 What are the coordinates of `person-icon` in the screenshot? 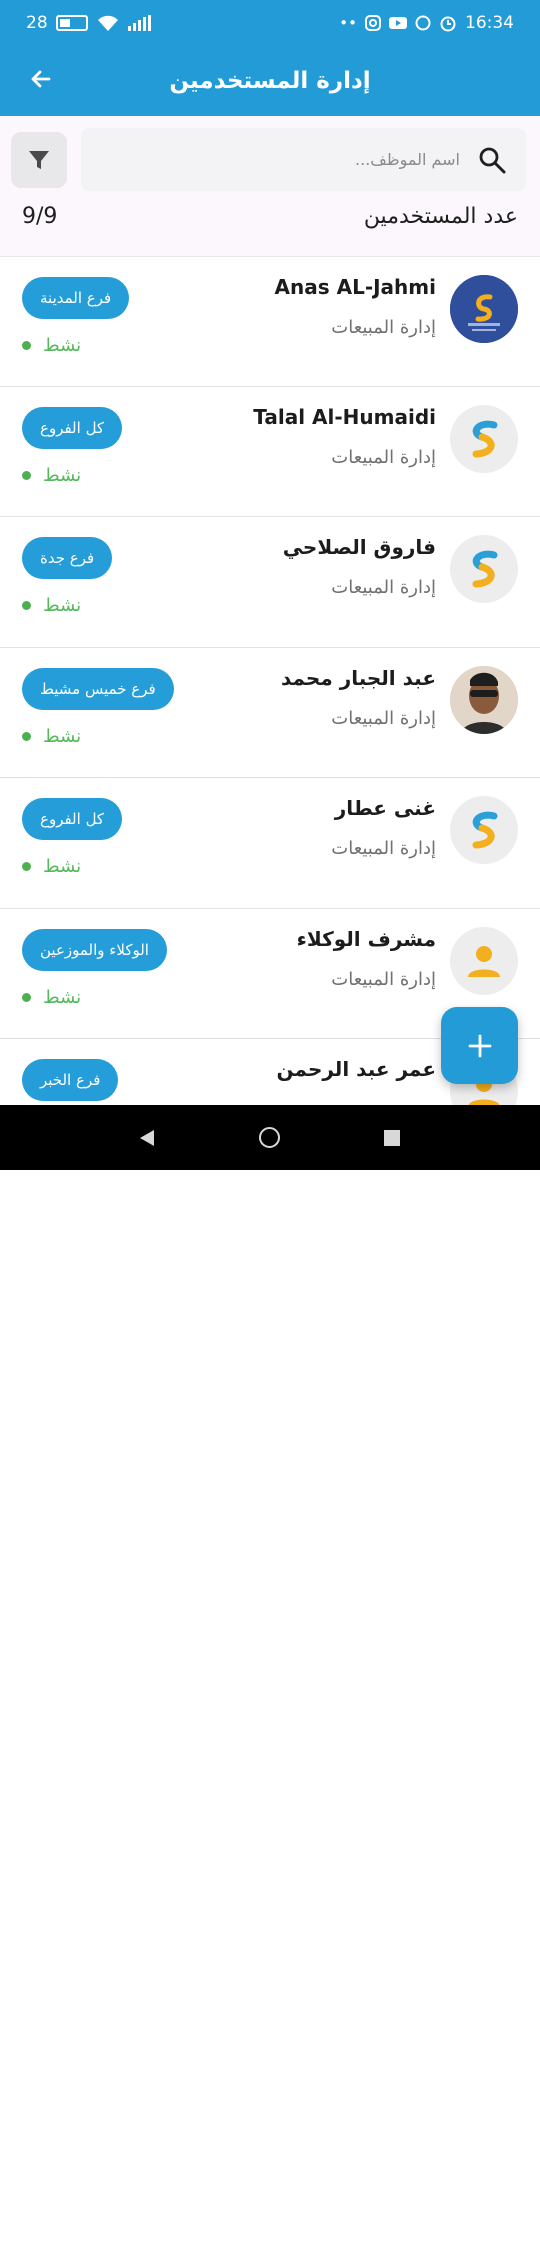 It's located at (484, 961).